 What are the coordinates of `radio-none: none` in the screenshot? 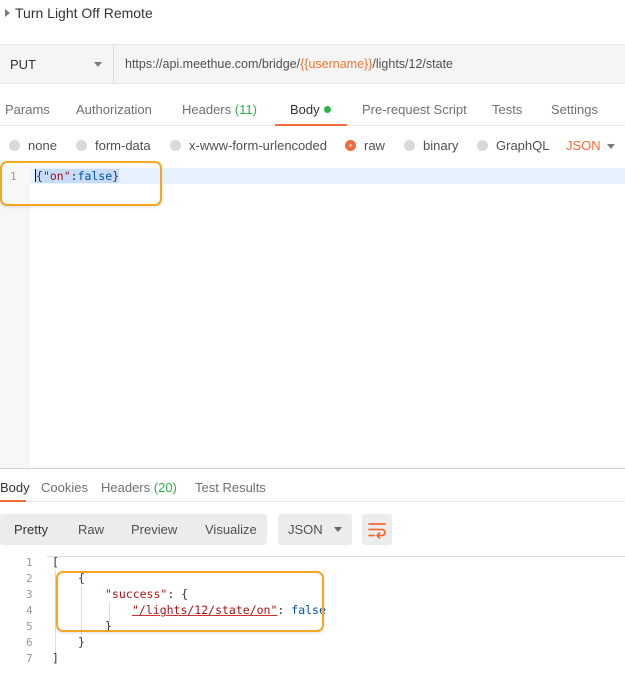 It's located at (33, 145).